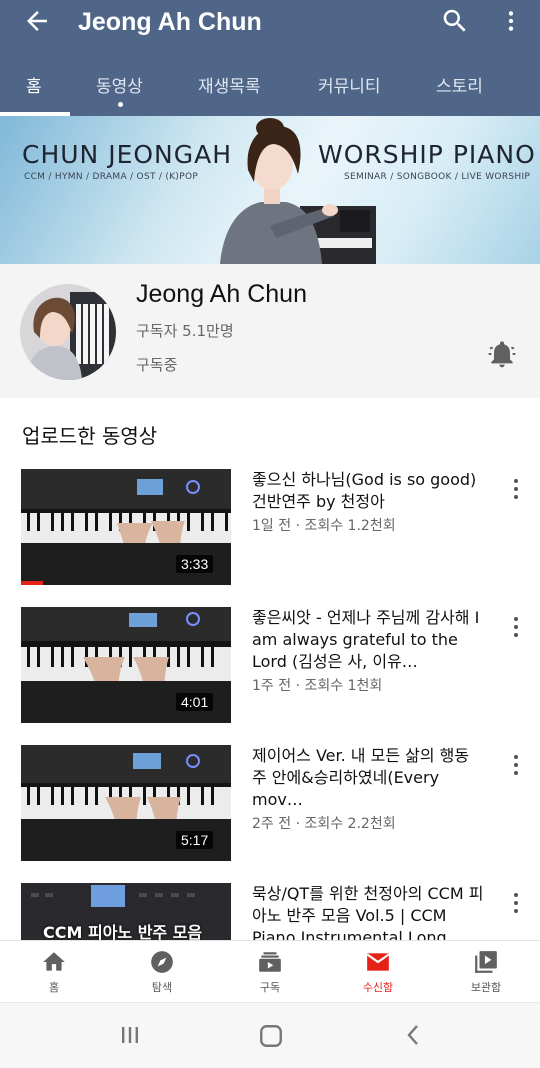 The height and width of the screenshot is (1068, 540). I want to click on banner-artist-image, so click(298, 191).